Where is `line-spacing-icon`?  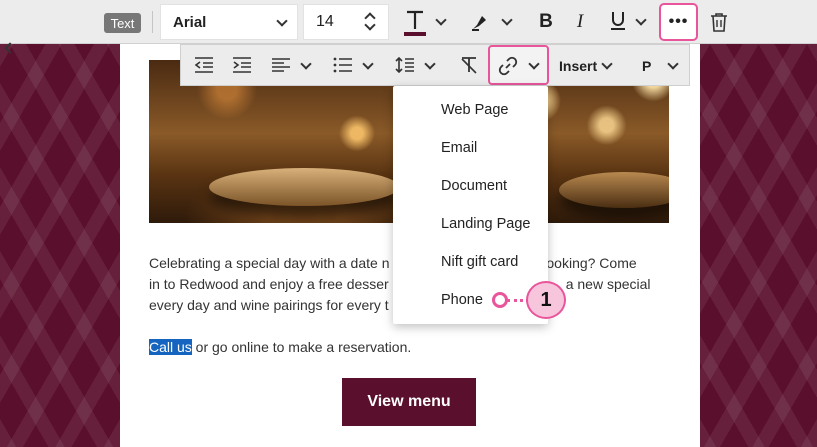 line-spacing-icon is located at coordinates (404, 65).